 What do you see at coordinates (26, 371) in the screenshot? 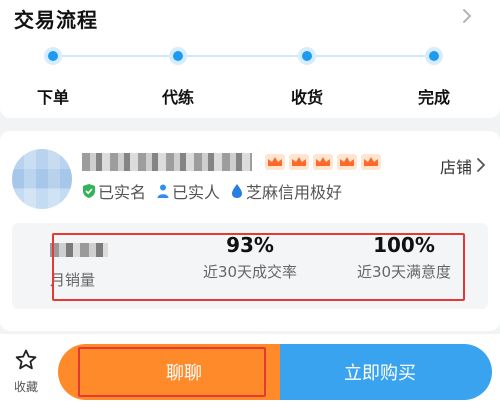
I see `favorite-button: 收藏` at bounding box center [26, 371].